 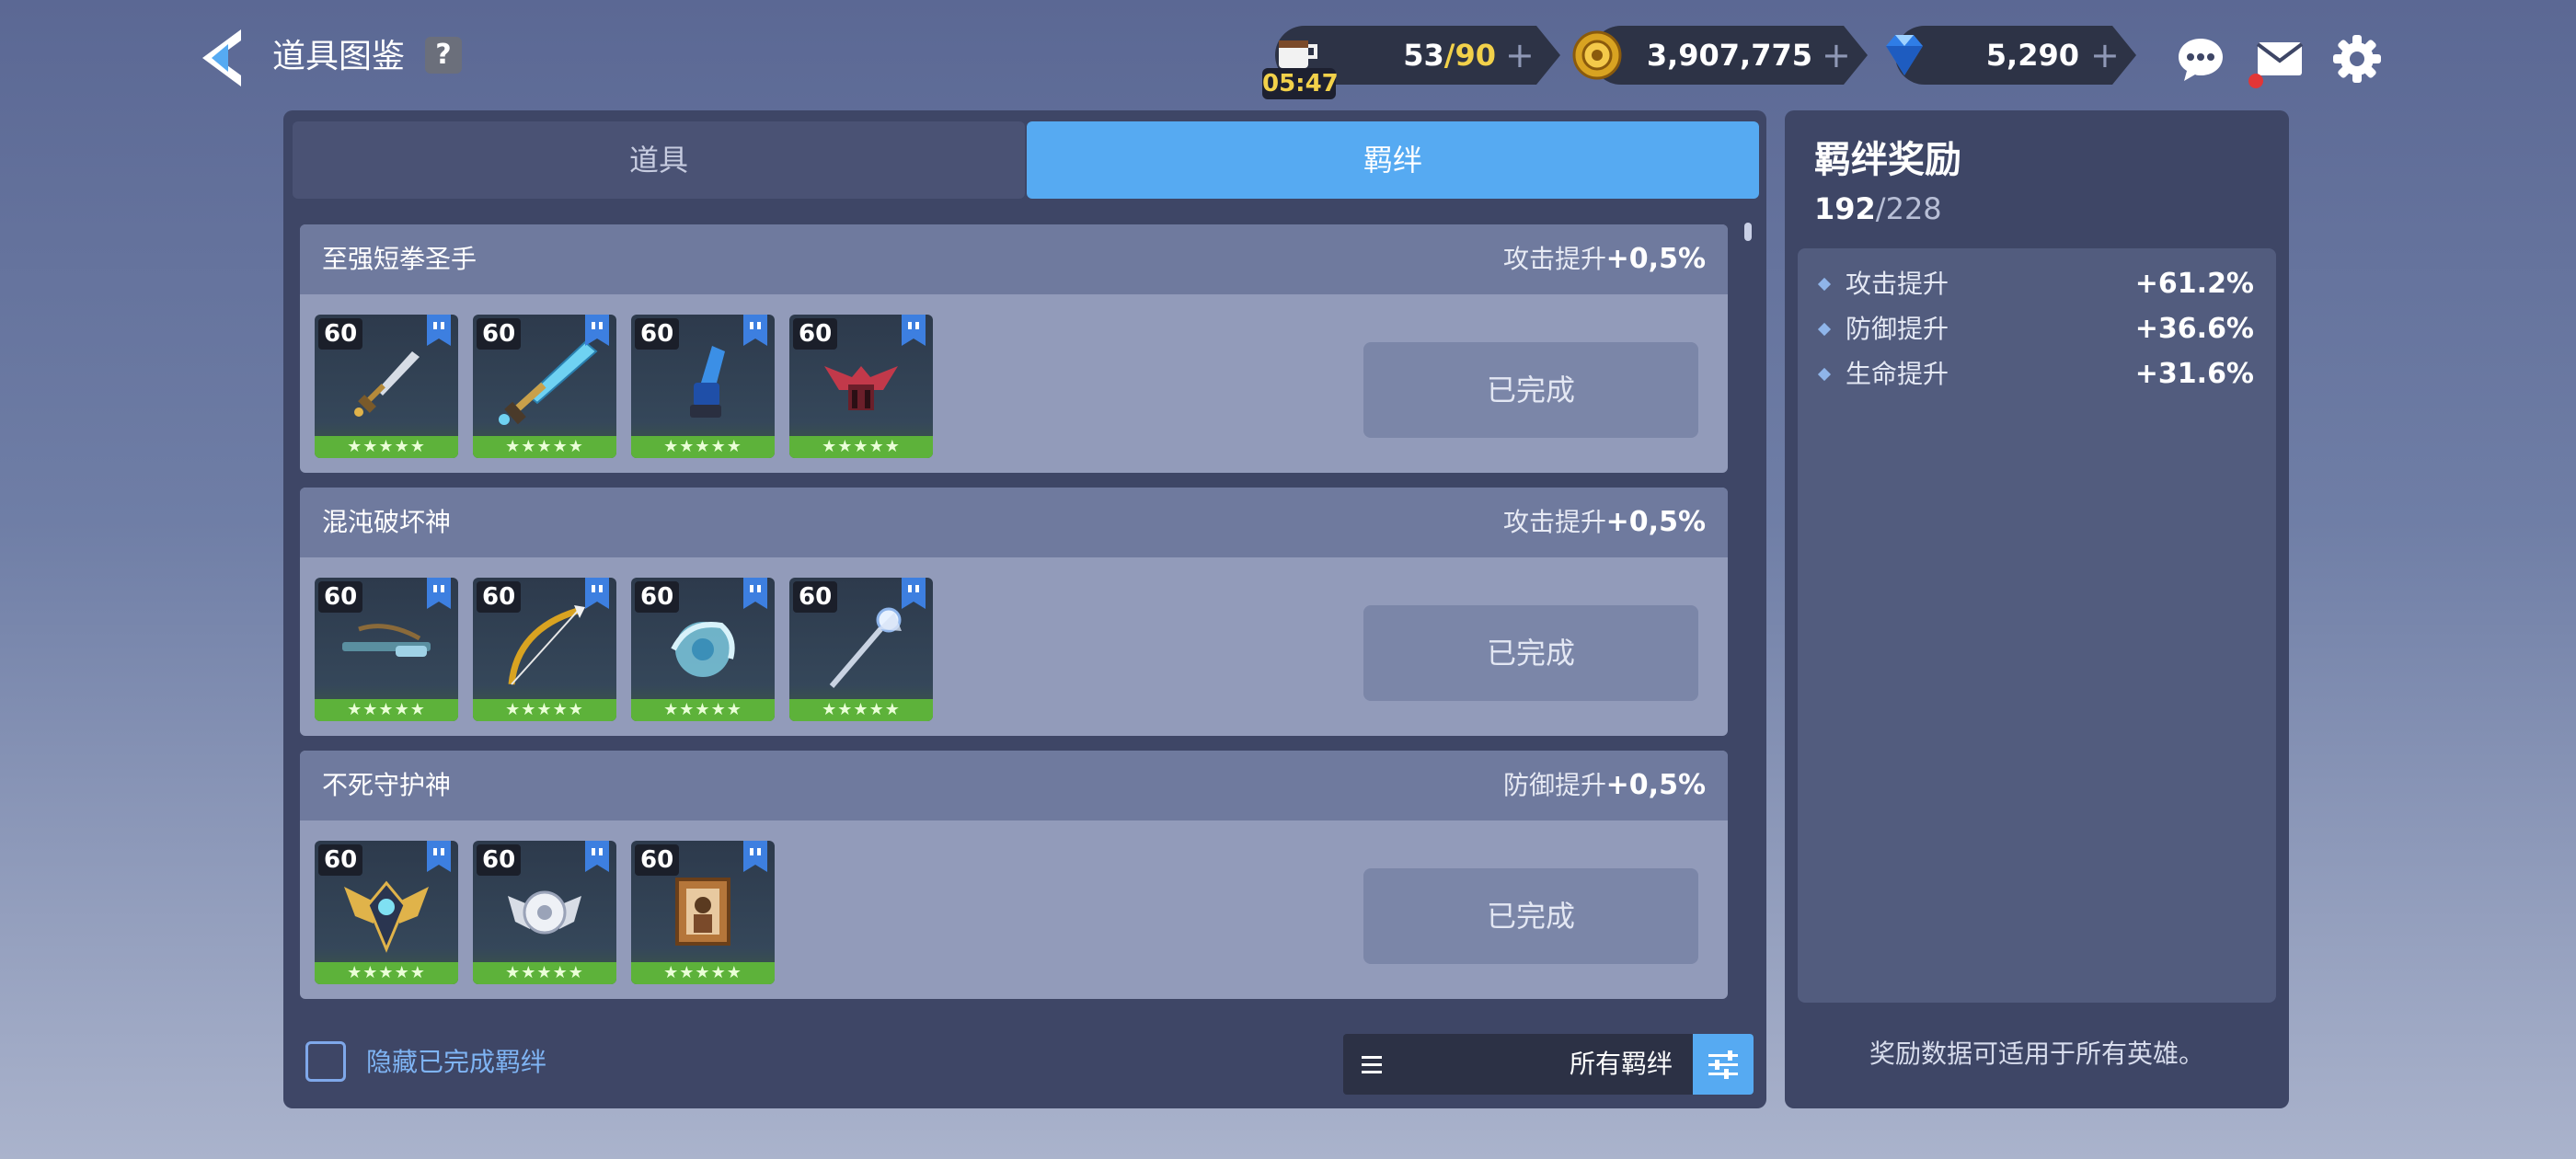 I want to click on bond-name: 至强短拳圣手, so click(x=399, y=259).